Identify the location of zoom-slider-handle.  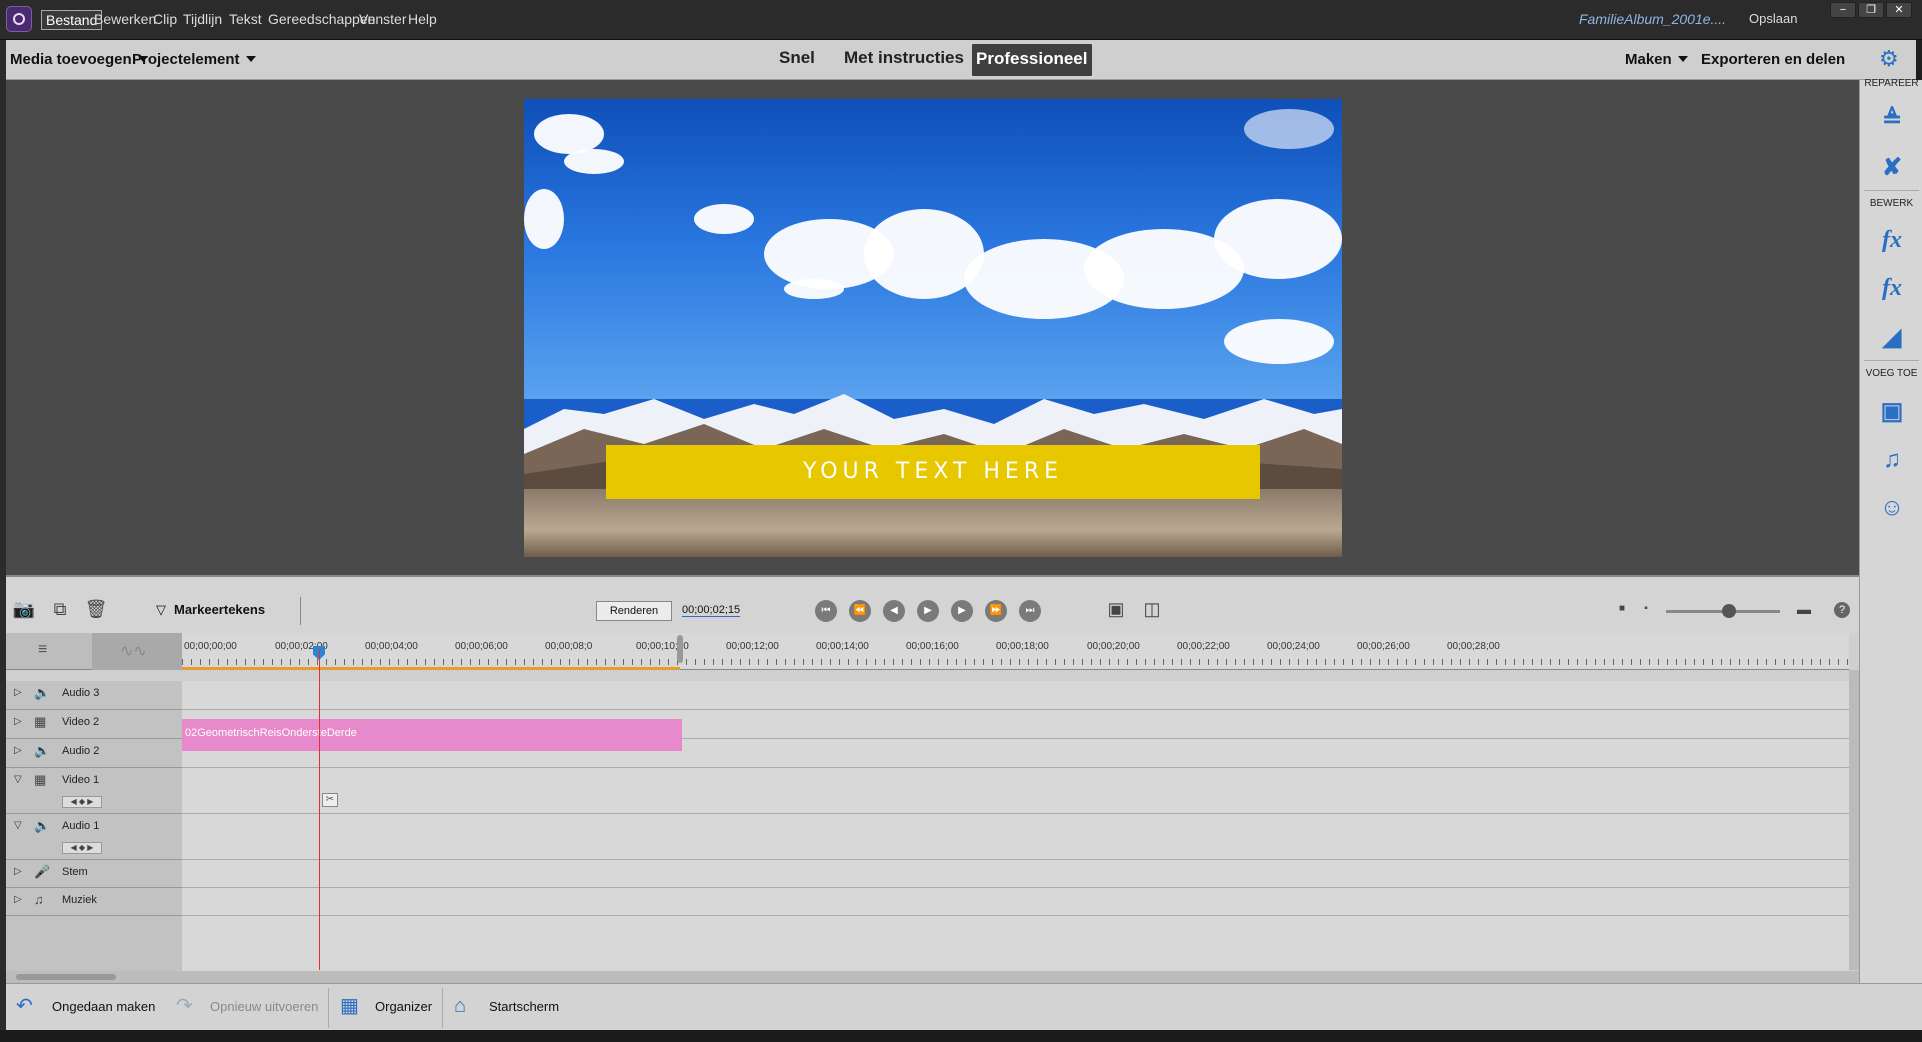
(1729, 611).